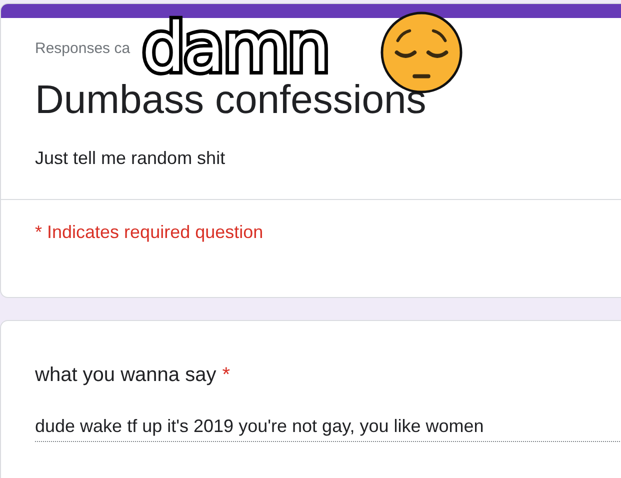  I want to click on form-title: Dumbass confessions, so click(230, 100).